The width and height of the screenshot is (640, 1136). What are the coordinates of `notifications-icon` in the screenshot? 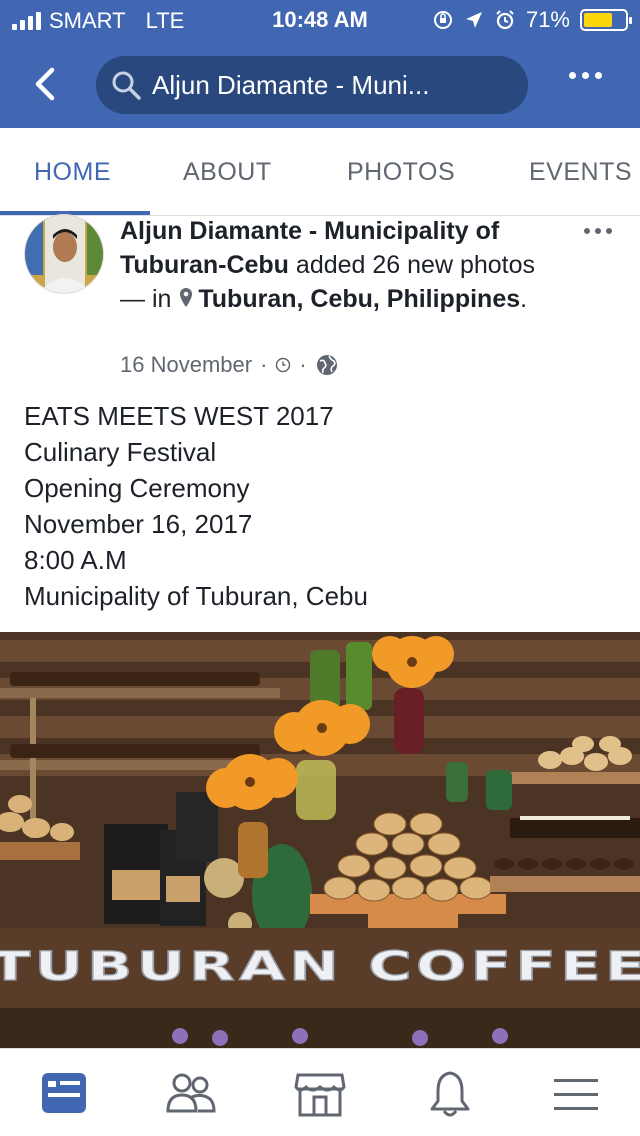 It's located at (450, 1094).